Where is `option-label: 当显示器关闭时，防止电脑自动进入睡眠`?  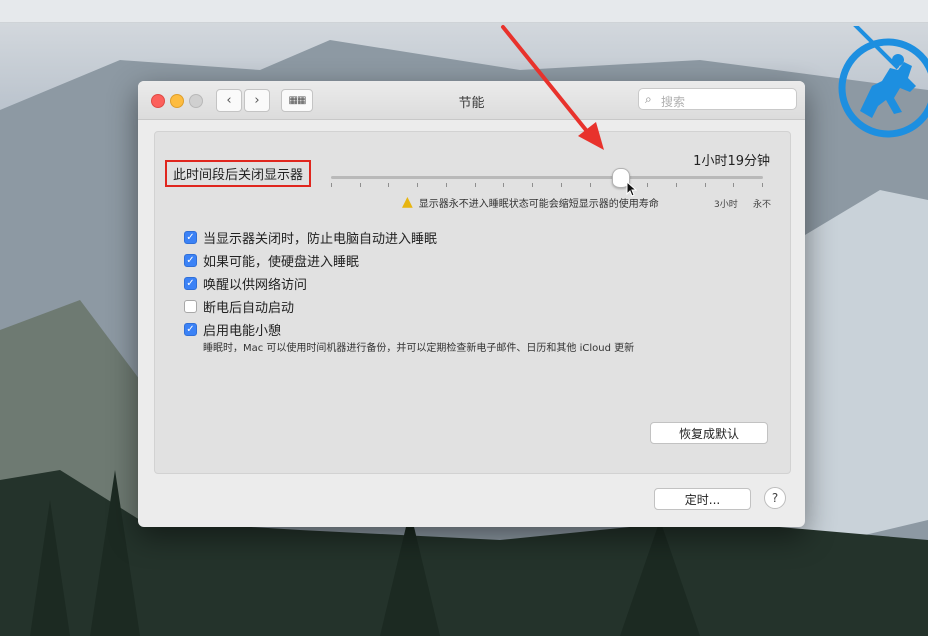 option-label: 当显示器关闭时，防止电脑自动进入睡眠 is located at coordinates (320, 239).